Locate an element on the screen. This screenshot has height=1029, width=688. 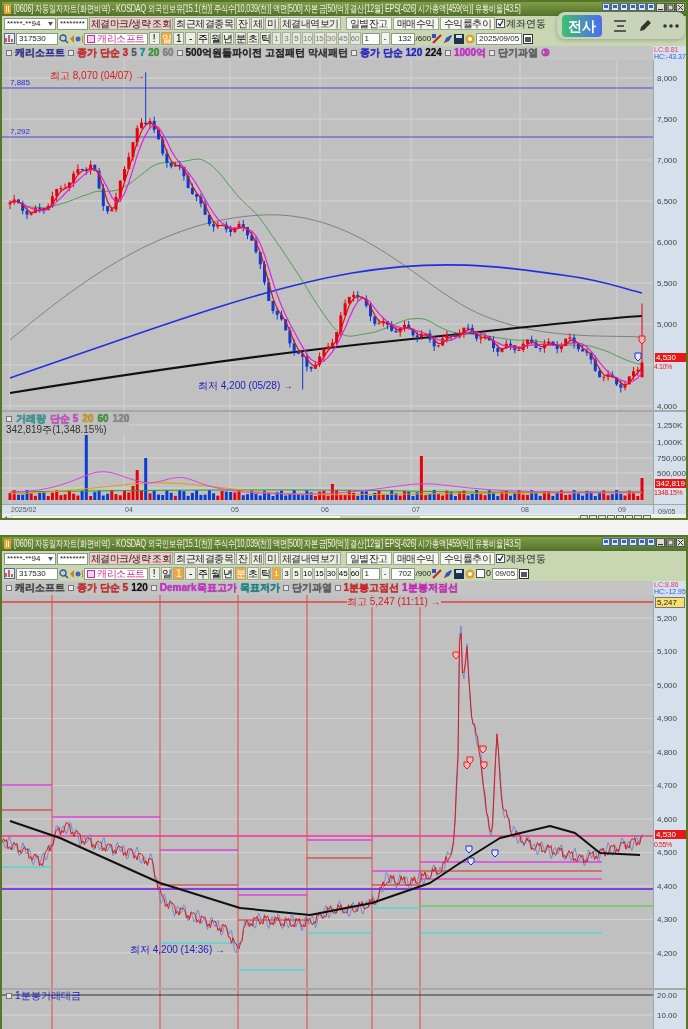
period-button: - is located at coordinates (190, 573).